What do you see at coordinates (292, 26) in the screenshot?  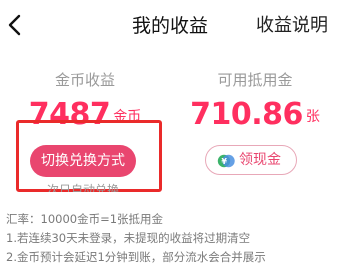 I see `earnings-help-link: 收益说明` at bounding box center [292, 26].